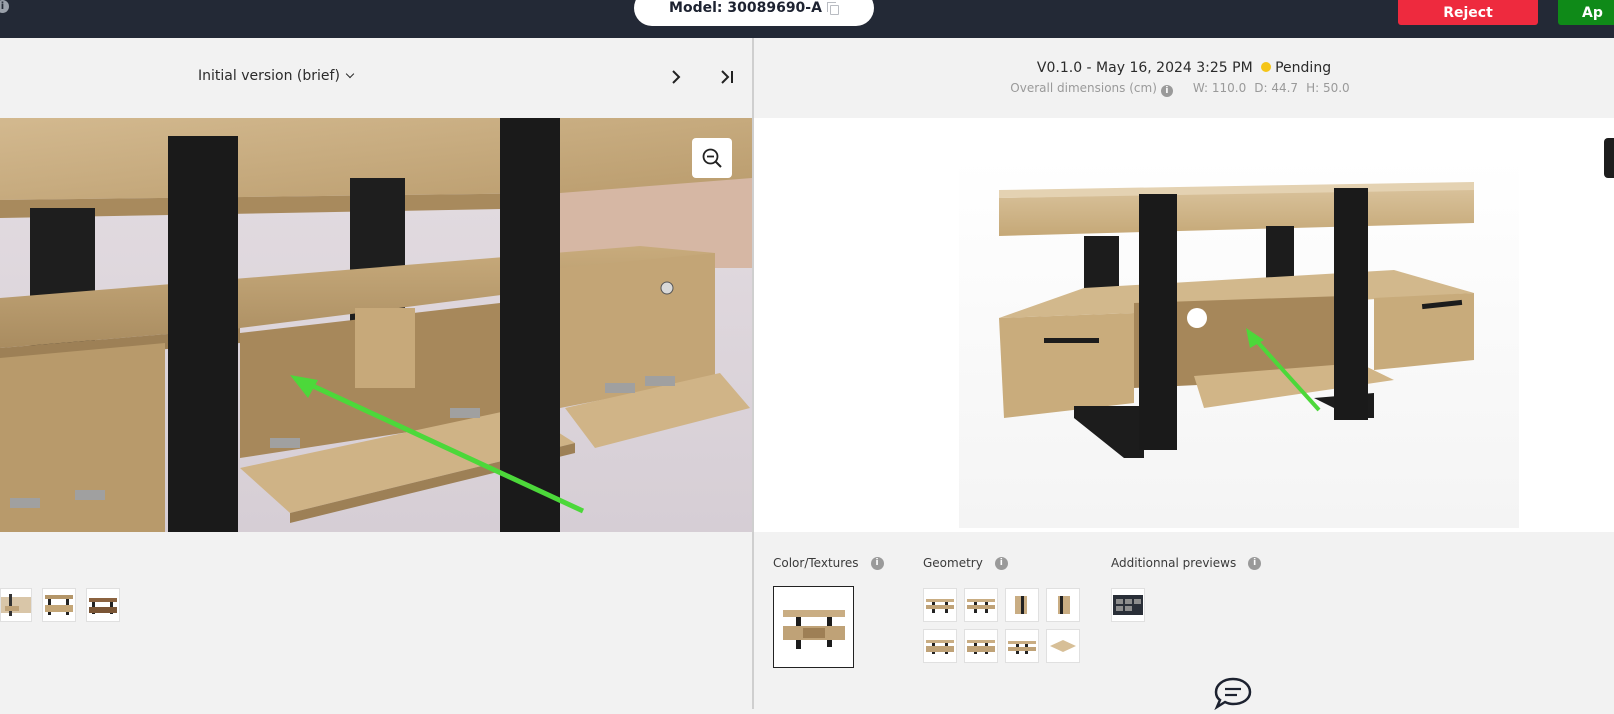  I want to click on depth-value: D: 44.7, so click(1276, 88).